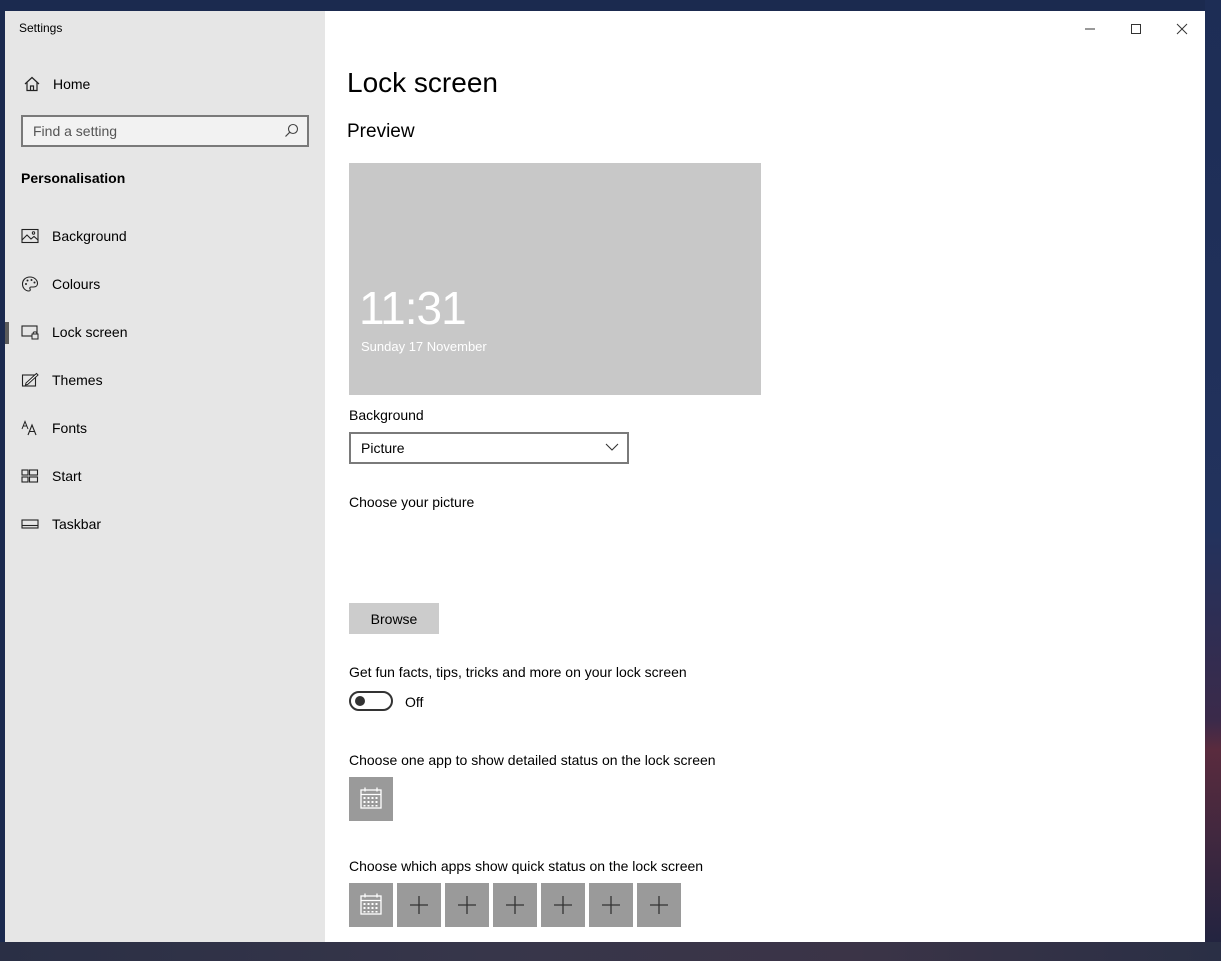  Describe the element at coordinates (610, 951) in the screenshot. I see `desktop-background-bottom` at that location.